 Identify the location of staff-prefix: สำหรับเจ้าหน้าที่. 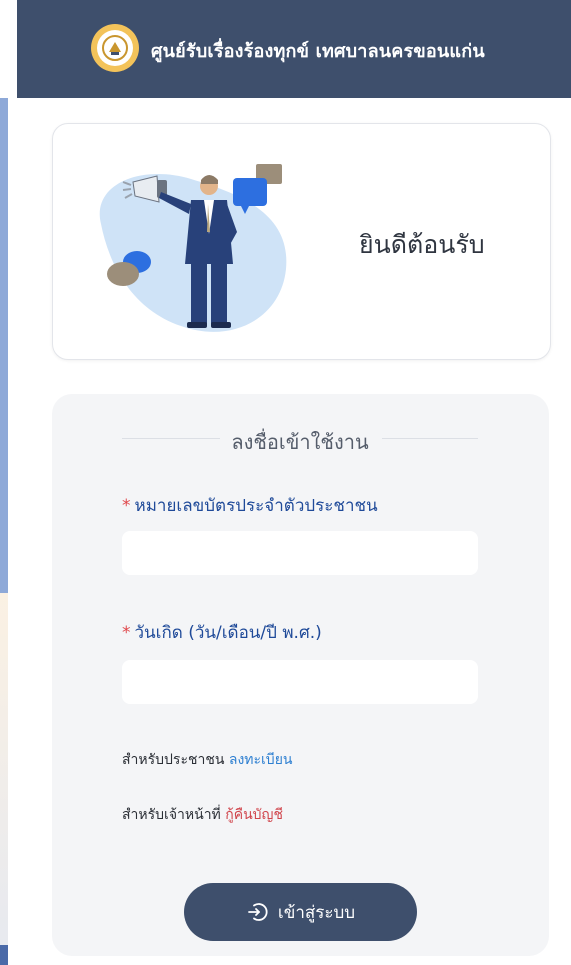
(171, 815).